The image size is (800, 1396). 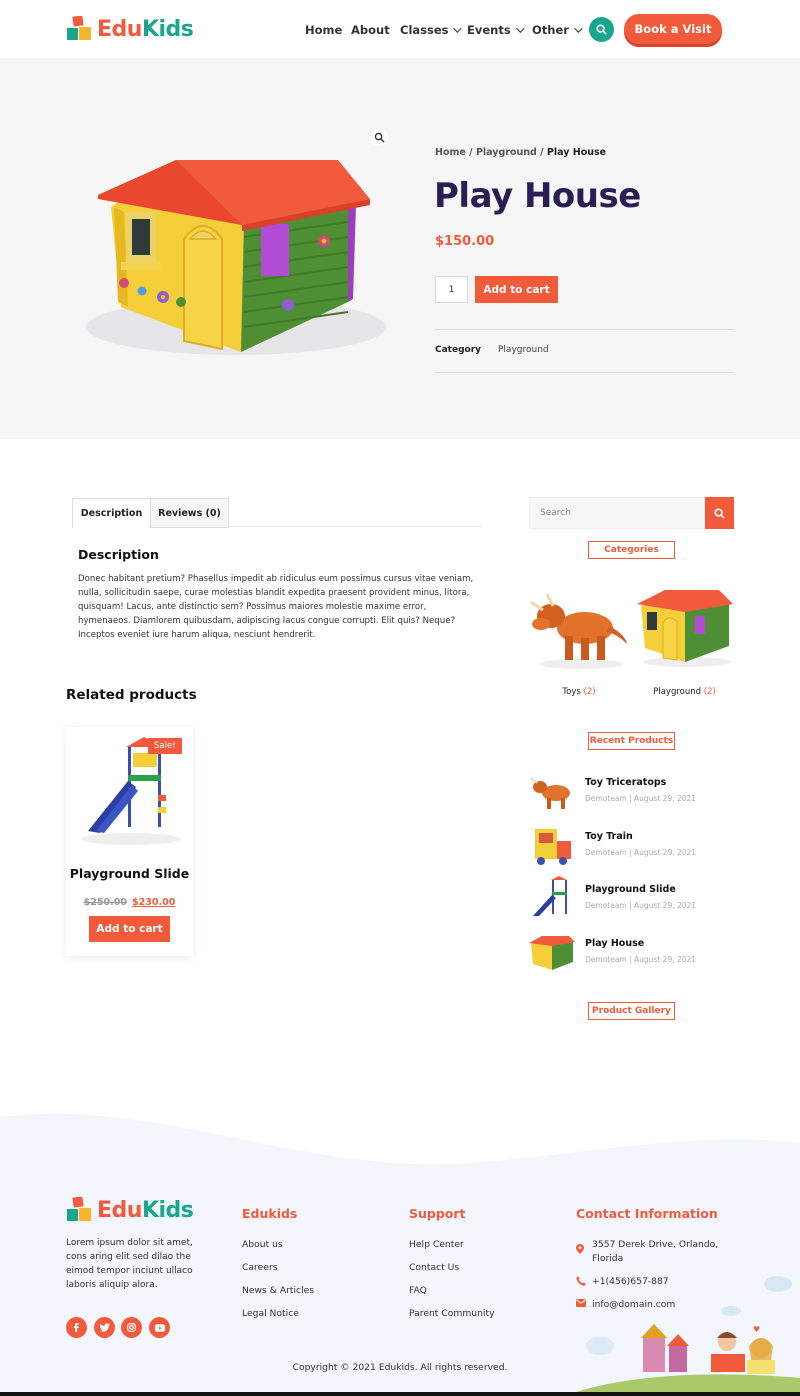 I want to click on footer-link-faq: FAQ, so click(x=418, y=1290).